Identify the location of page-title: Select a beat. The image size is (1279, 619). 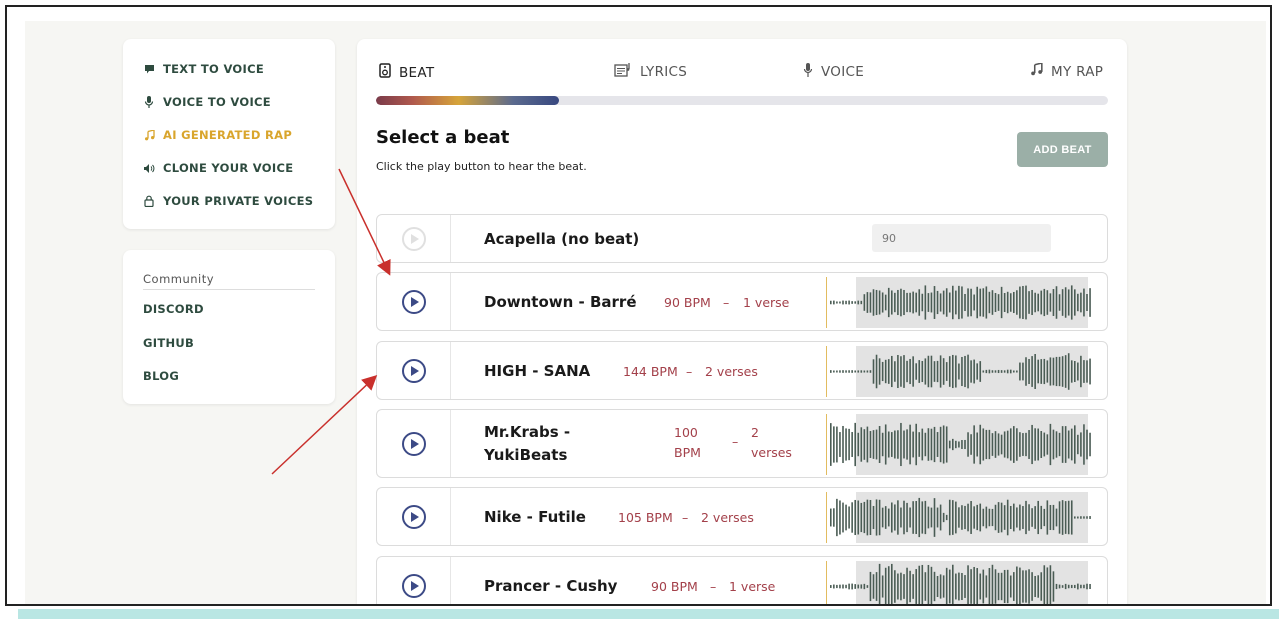
(443, 137).